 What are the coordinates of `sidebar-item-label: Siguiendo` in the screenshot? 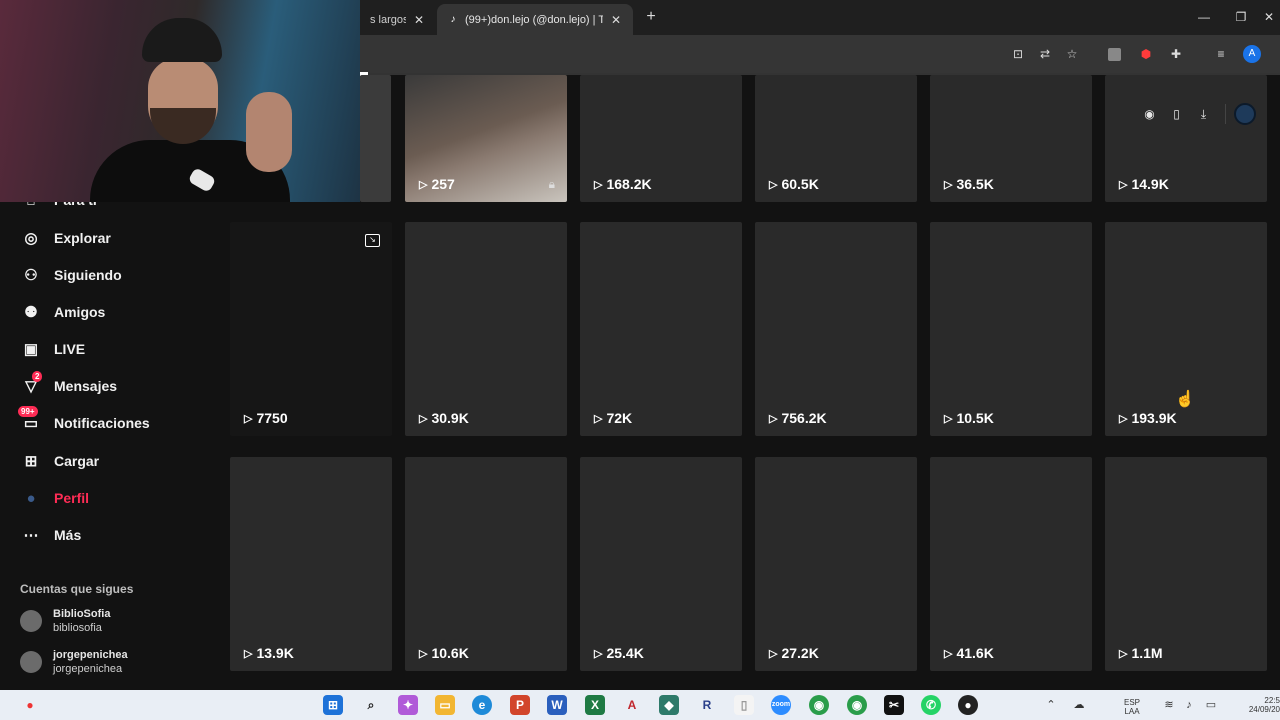 It's located at (88, 275).